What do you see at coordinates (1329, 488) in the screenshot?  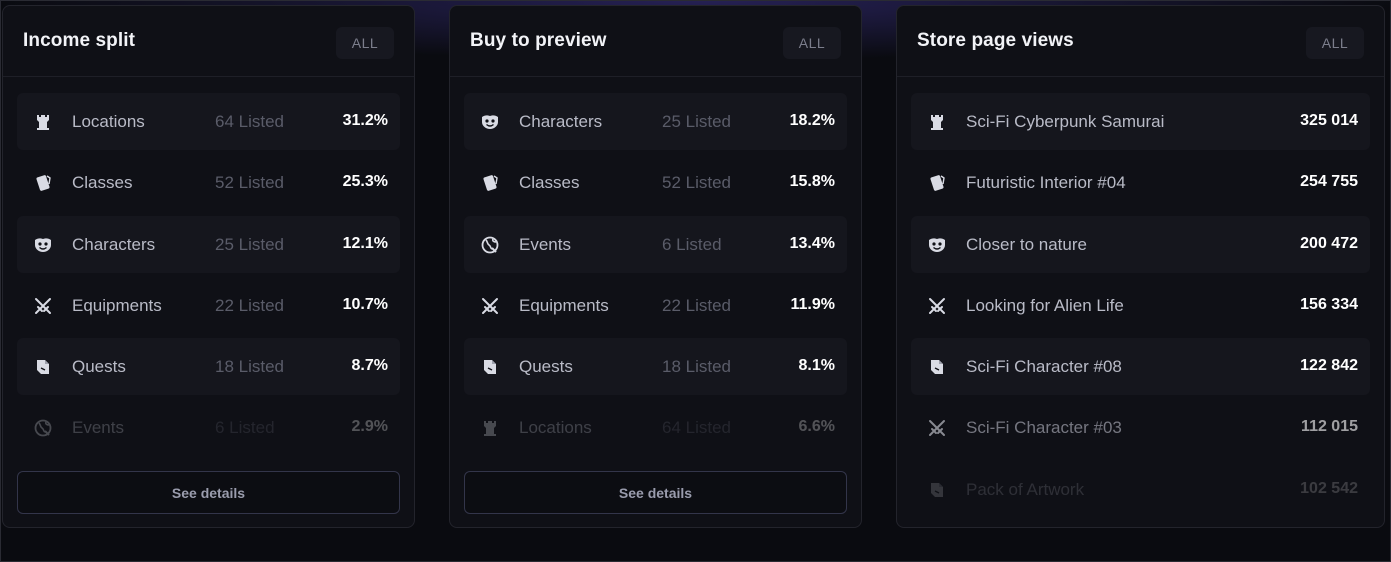 I see `item-view-count: 102 542` at bounding box center [1329, 488].